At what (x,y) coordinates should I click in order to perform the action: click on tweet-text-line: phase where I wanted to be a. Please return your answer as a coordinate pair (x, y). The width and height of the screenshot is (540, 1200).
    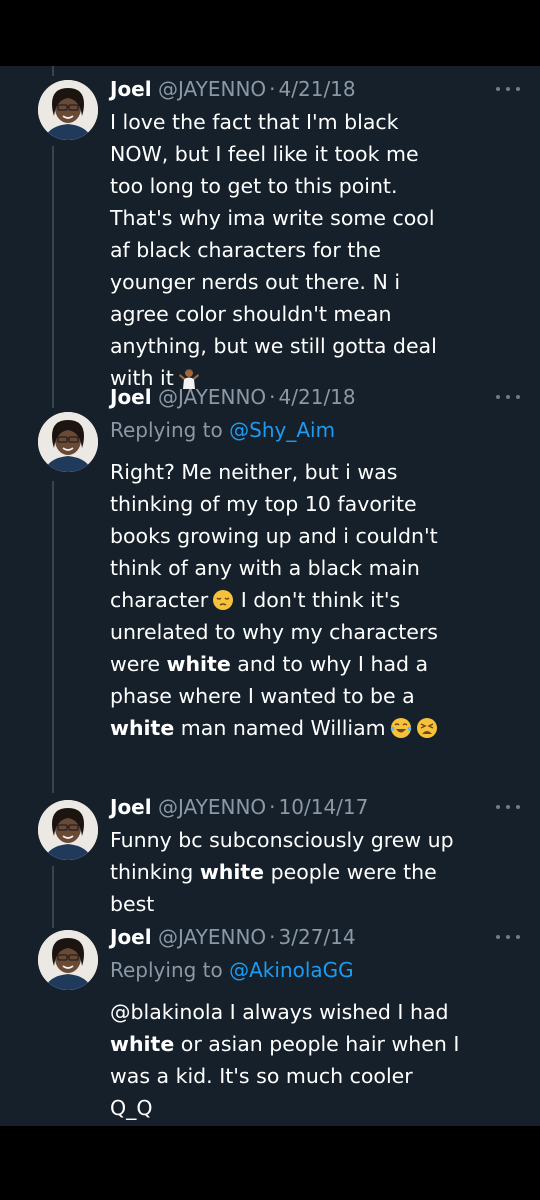
    Looking at the image, I should click on (262, 696).